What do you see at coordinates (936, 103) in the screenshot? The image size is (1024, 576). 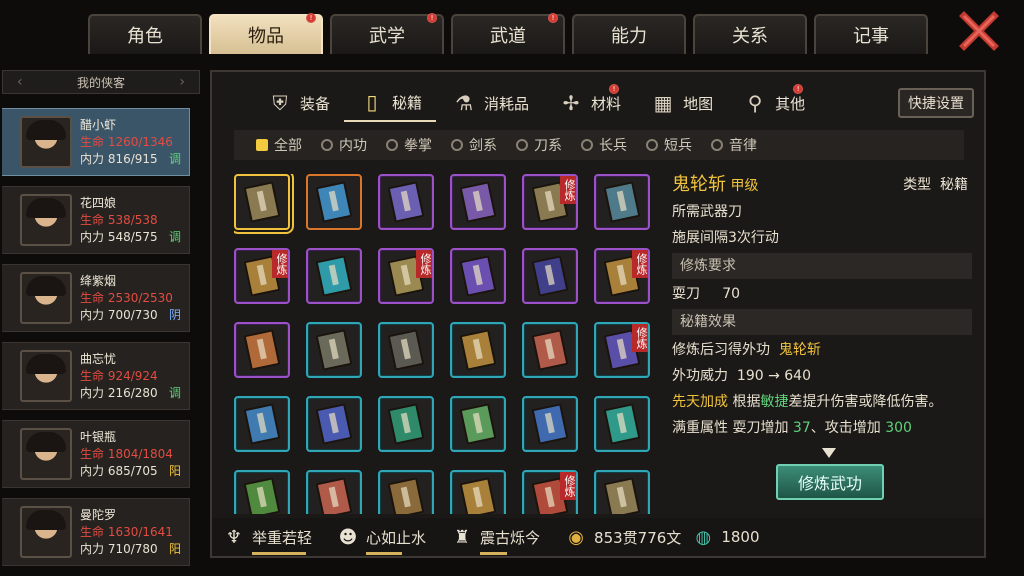 I see `quick-settings-button: 快捷设置` at bounding box center [936, 103].